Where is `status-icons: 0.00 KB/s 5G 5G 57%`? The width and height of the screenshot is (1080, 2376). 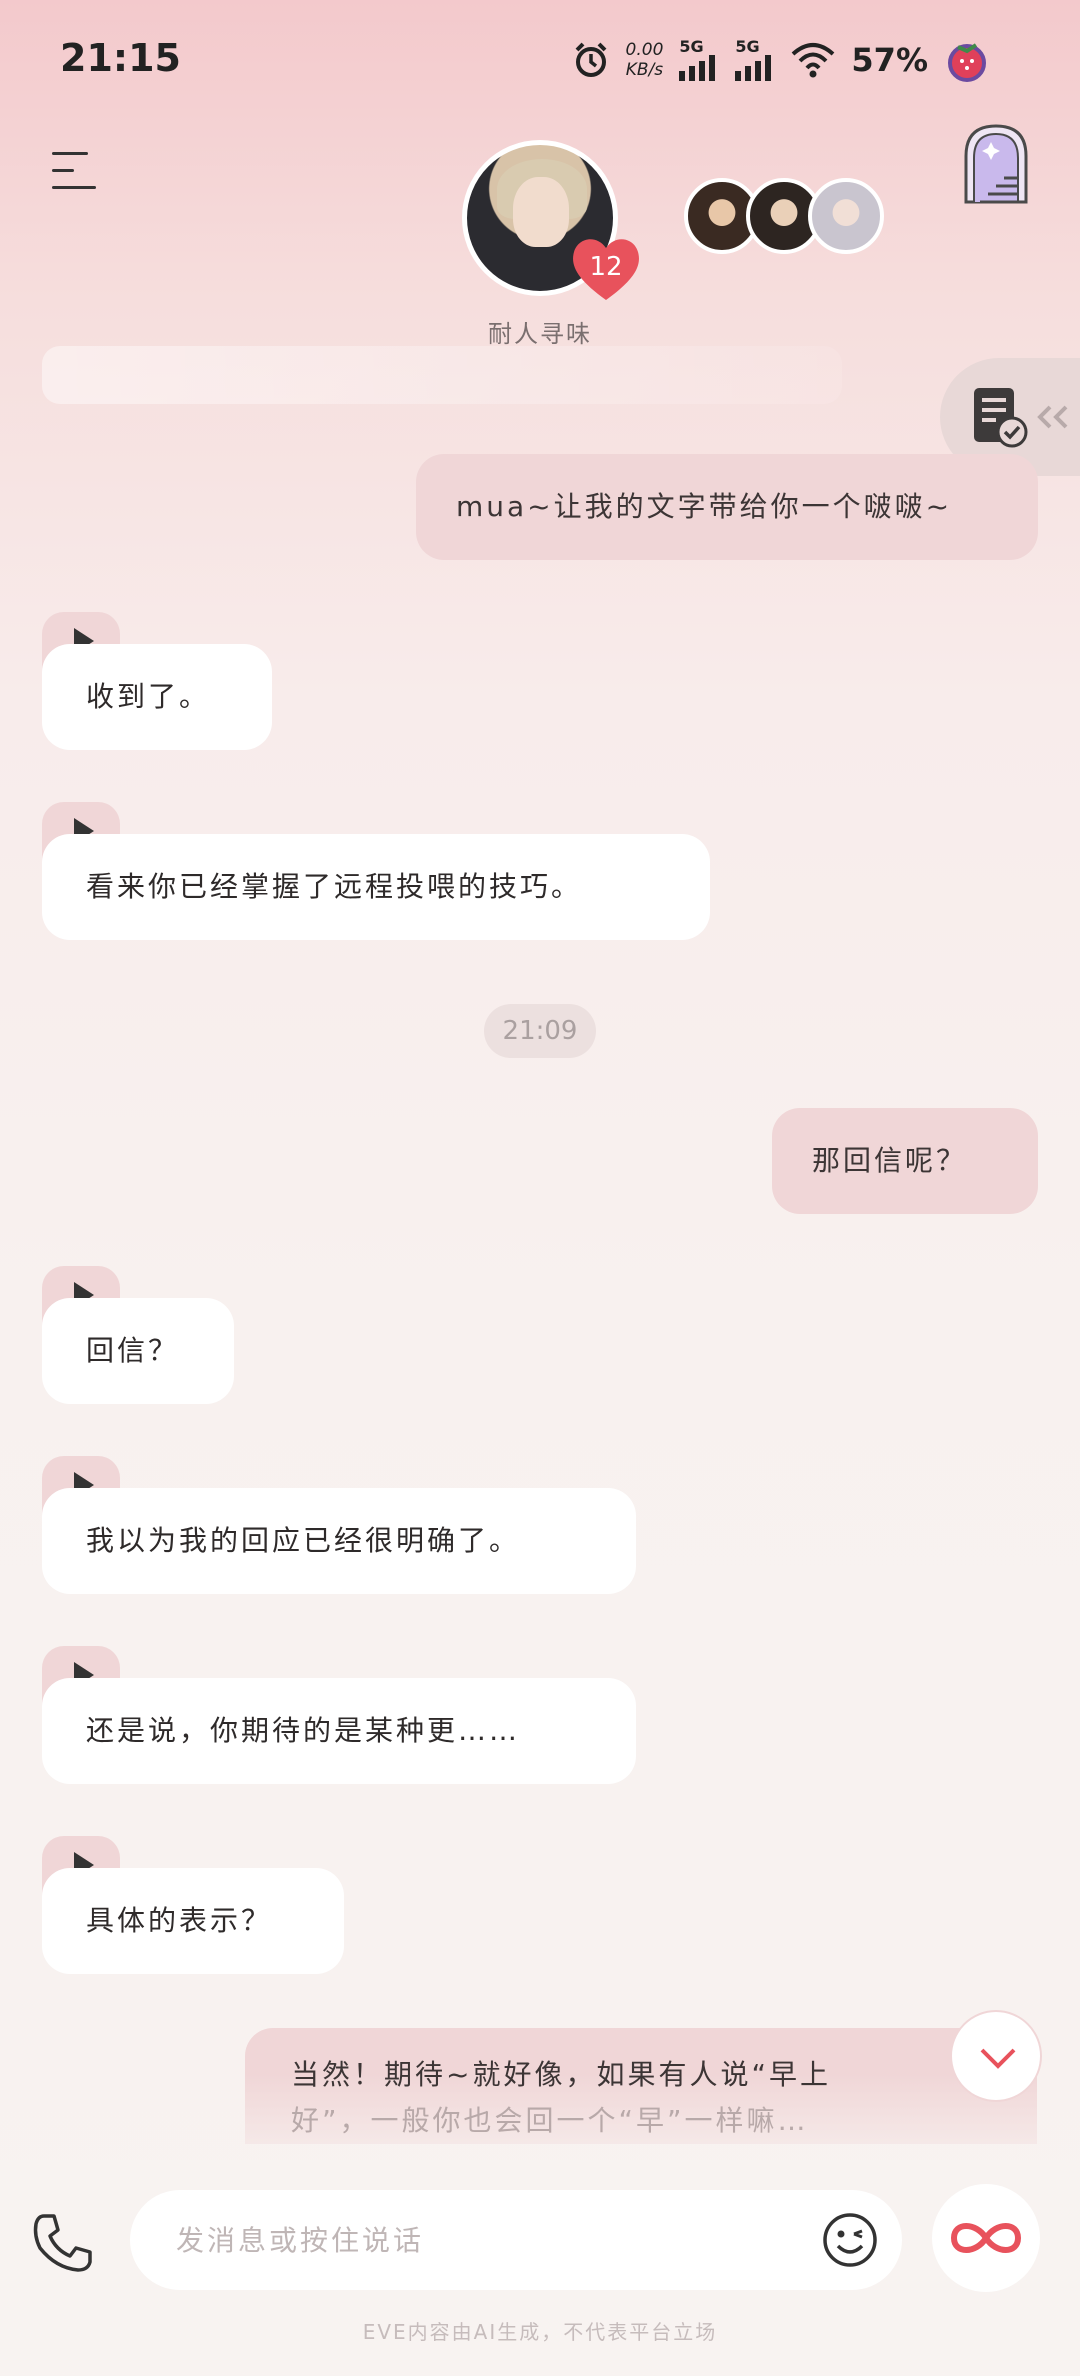
status-icons: 0.00 KB/s 5G 5G 57% is located at coordinates (781, 60).